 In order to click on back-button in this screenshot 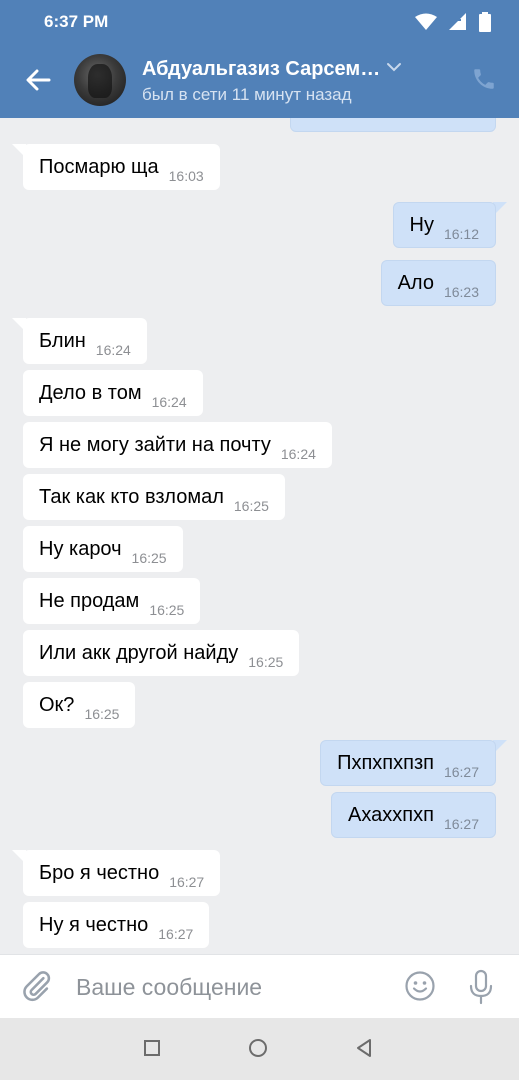, I will do `click(38, 80)`.